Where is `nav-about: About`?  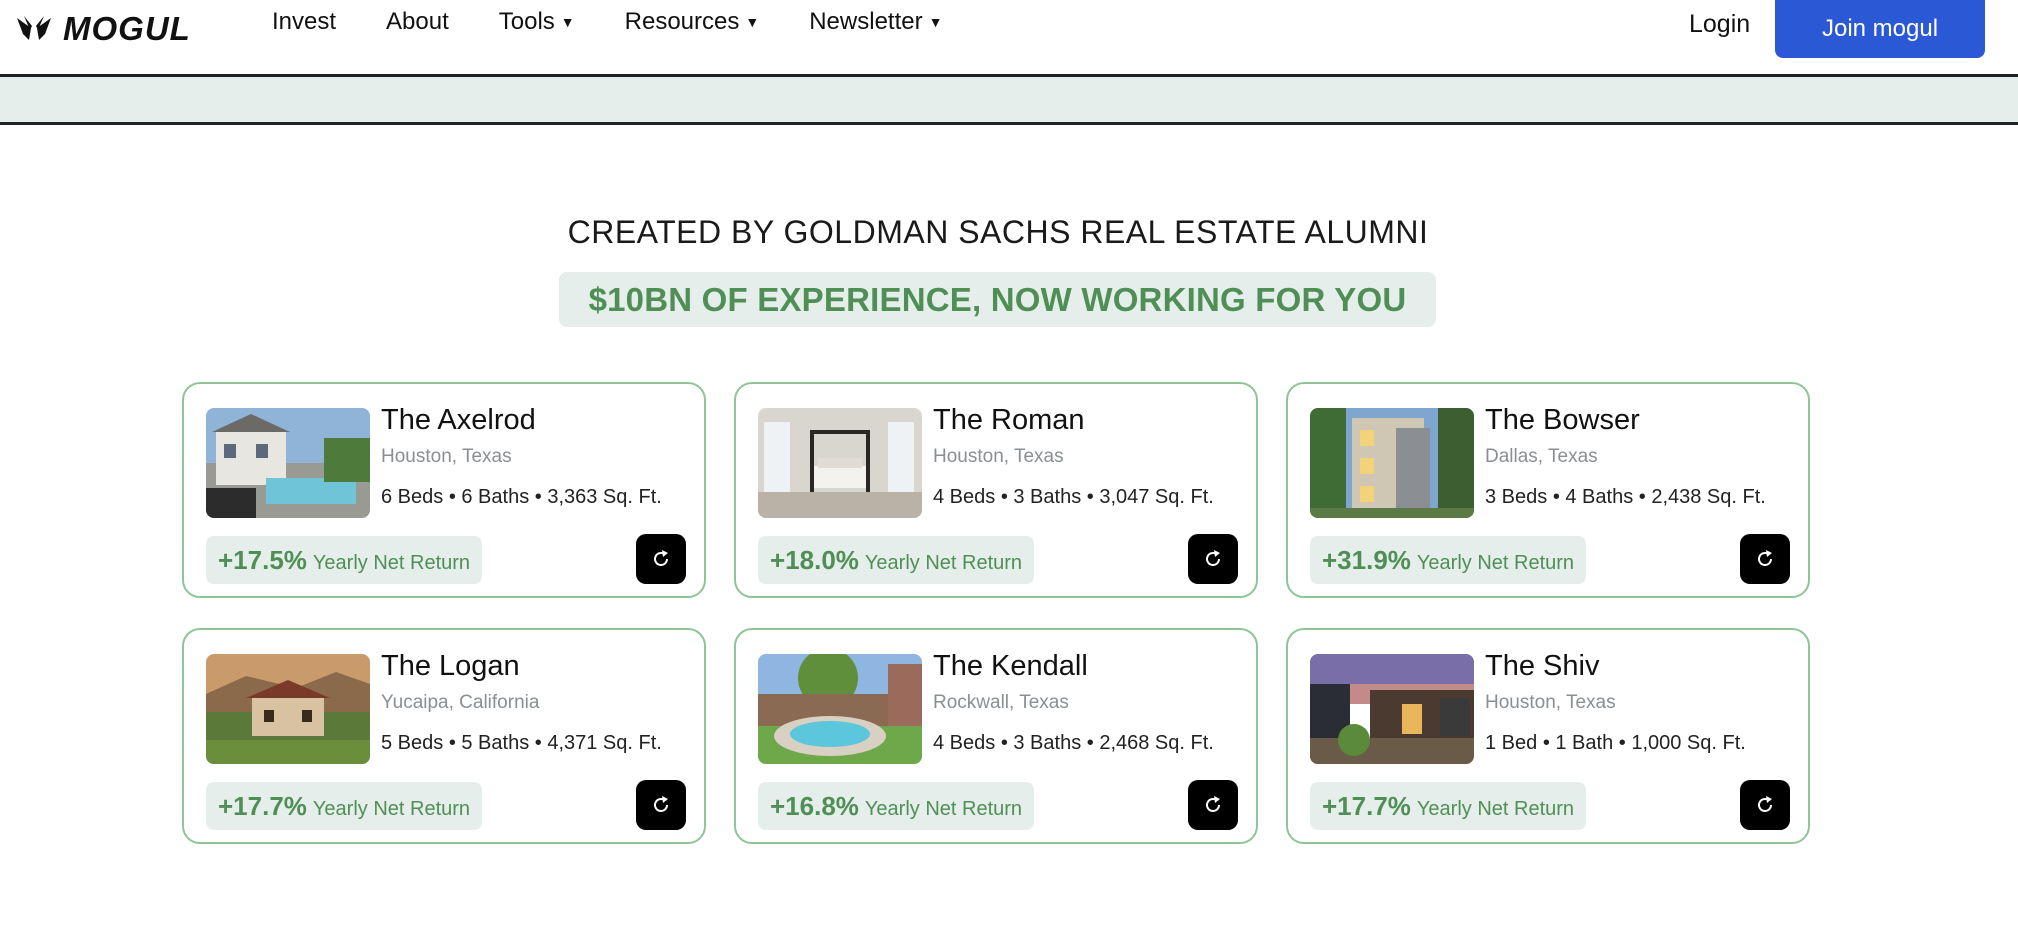 nav-about: About is located at coordinates (417, 22).